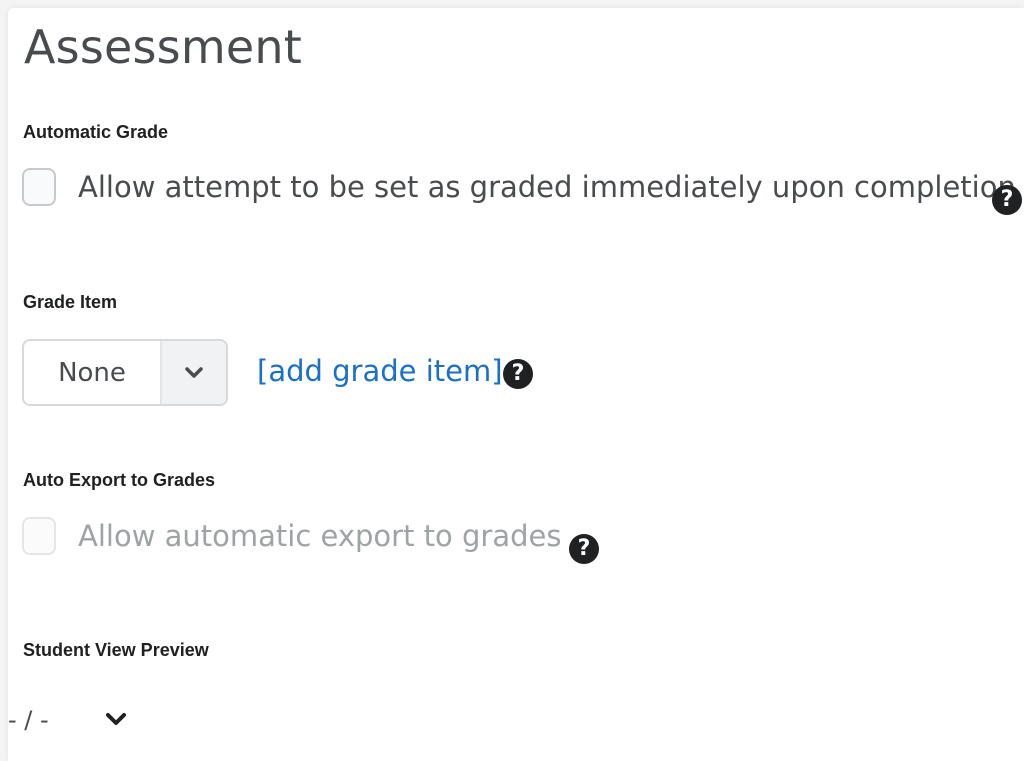  Describe the element at coordinates (70, 302) in the screenshot. I see `grade-item-label: Grade Item` at that location.